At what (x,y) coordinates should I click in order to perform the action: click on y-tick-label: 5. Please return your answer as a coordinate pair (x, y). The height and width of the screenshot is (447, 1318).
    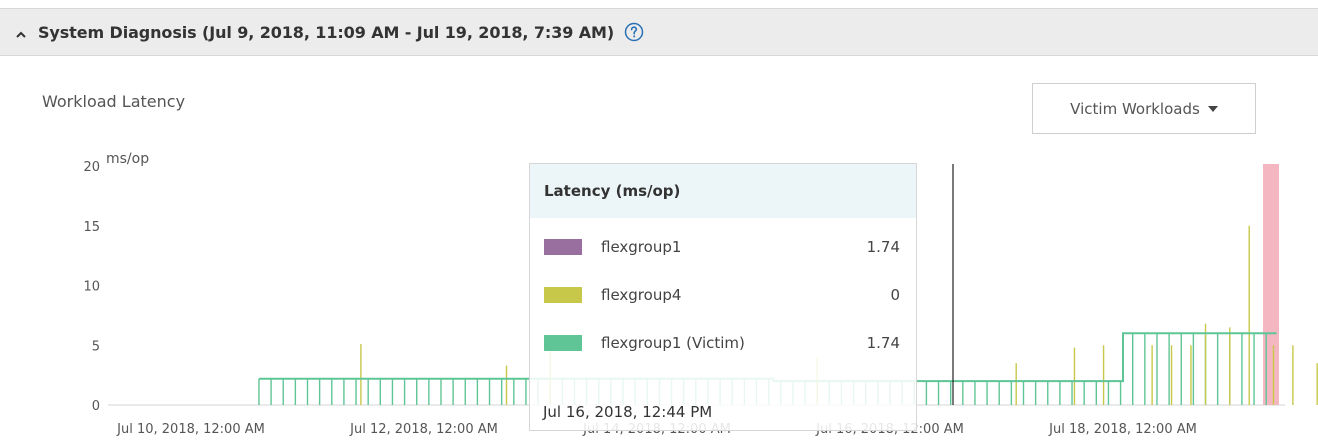
    Looking at the image, I should click on (96, 346).